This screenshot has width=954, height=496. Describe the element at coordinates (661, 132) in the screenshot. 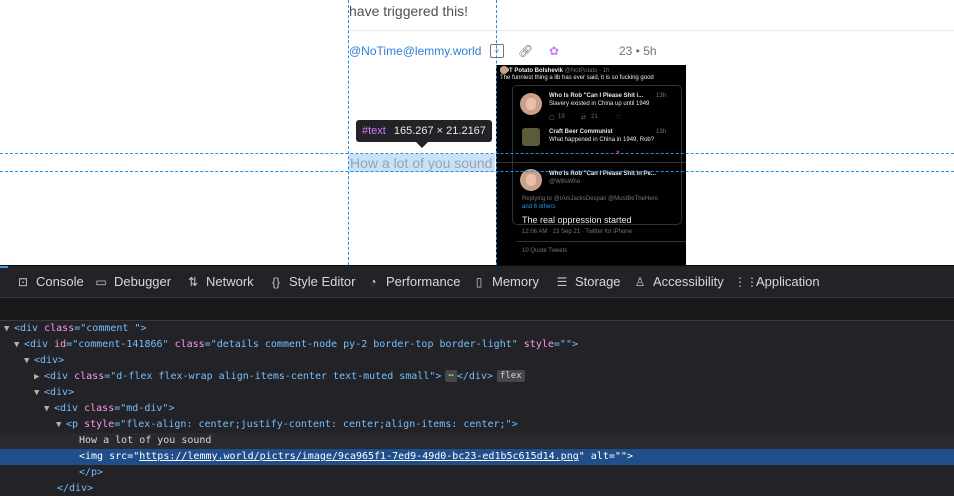

I see `quote-2-time: 13h` at that location.